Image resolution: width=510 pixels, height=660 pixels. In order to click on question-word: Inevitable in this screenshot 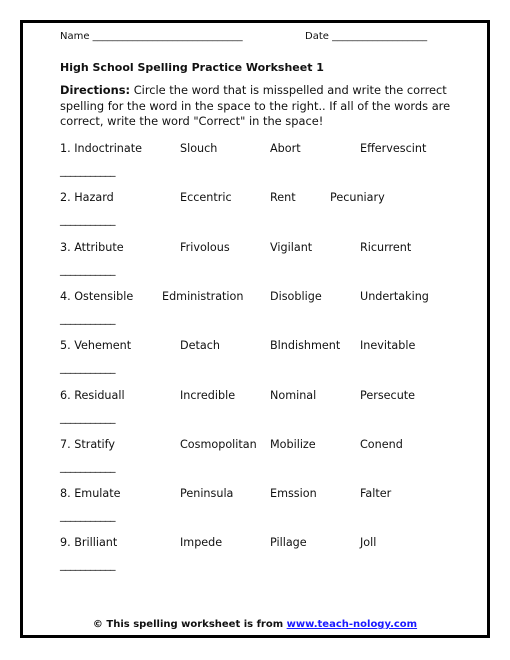, I will do `click(387, 345)`.